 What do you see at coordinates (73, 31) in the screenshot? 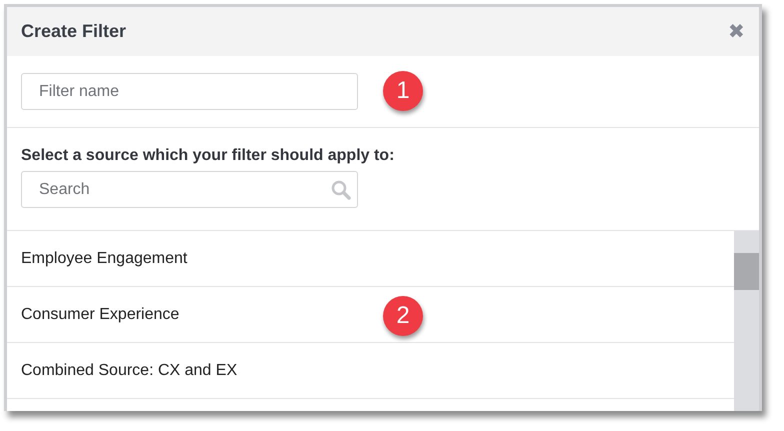
I see `dialog-title: Create Filter` at bounding box center [73, 31].